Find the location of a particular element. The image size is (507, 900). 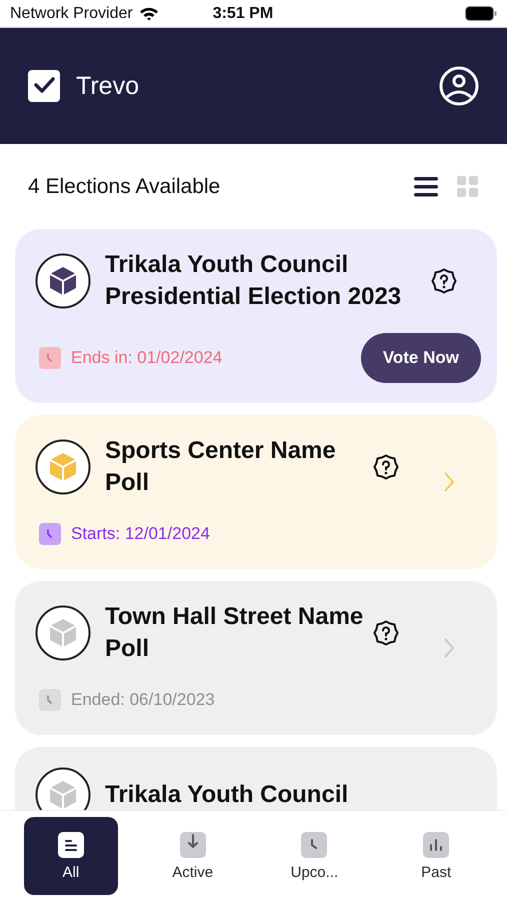

election-title: Town Hall Street Name Poll is located at coordinates (234, 633).